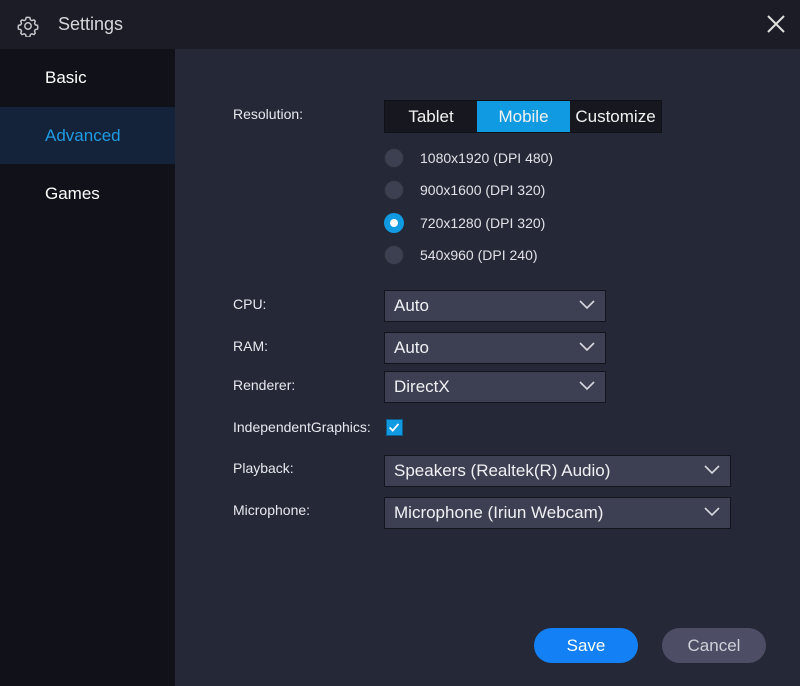  Describe the element at coordinates (586, 645) in the screenshot. I see `save-button: Save` at that location.